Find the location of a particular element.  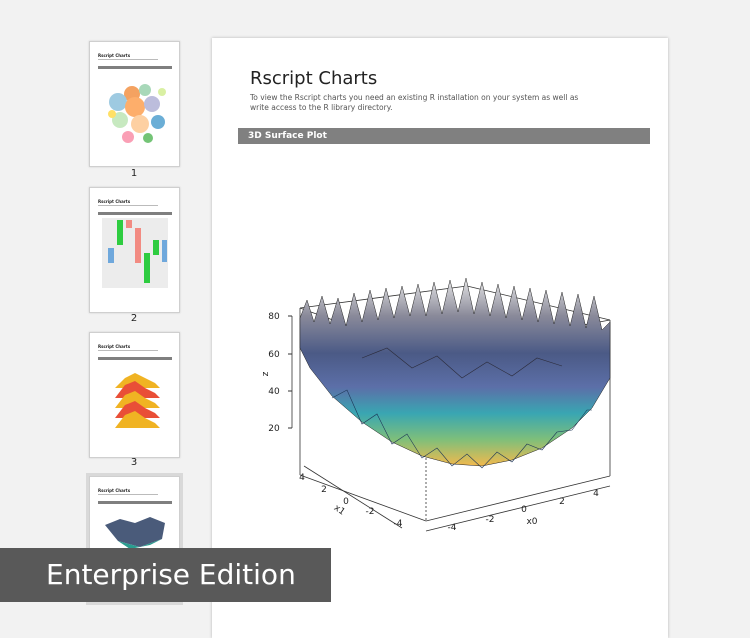

x0-tick: 0 is located at coordinates (524, 510).